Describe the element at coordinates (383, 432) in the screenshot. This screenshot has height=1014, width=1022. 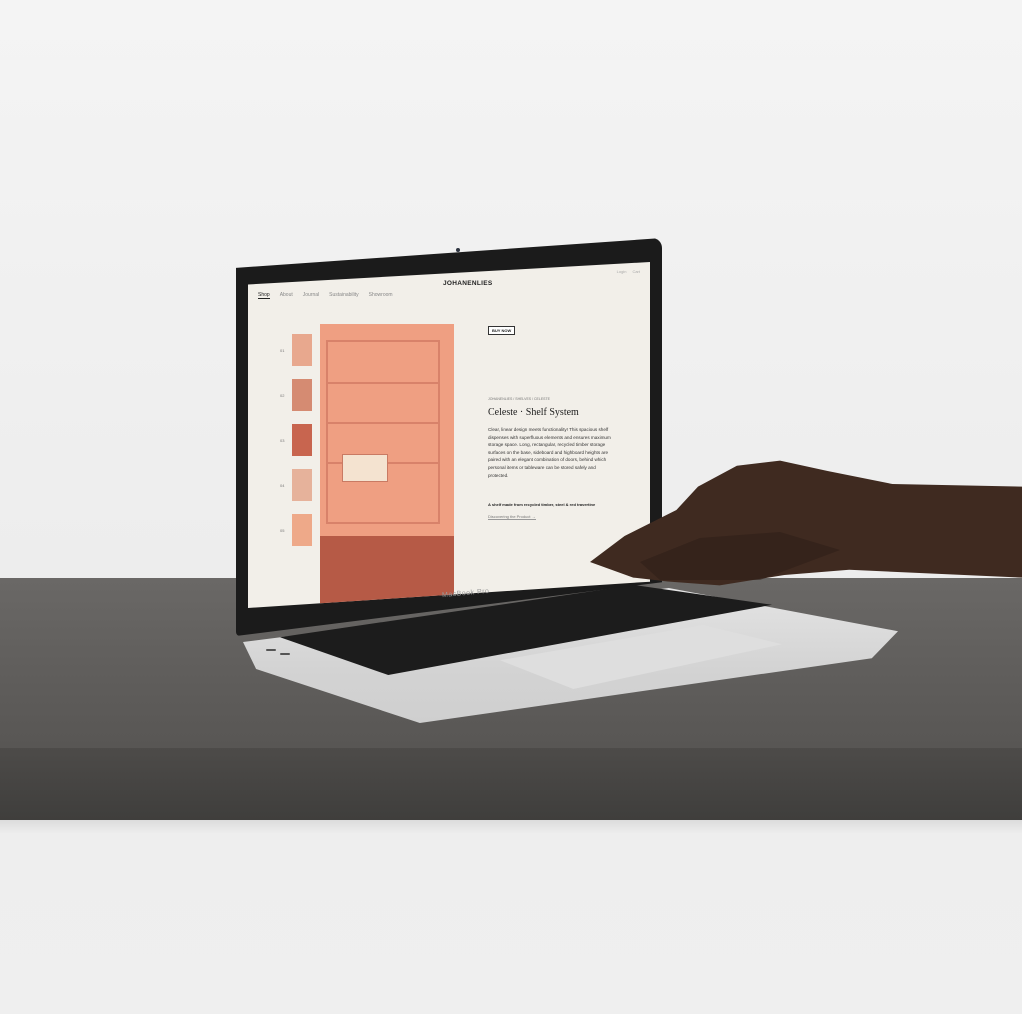
I see `shelf-frame` at that location.